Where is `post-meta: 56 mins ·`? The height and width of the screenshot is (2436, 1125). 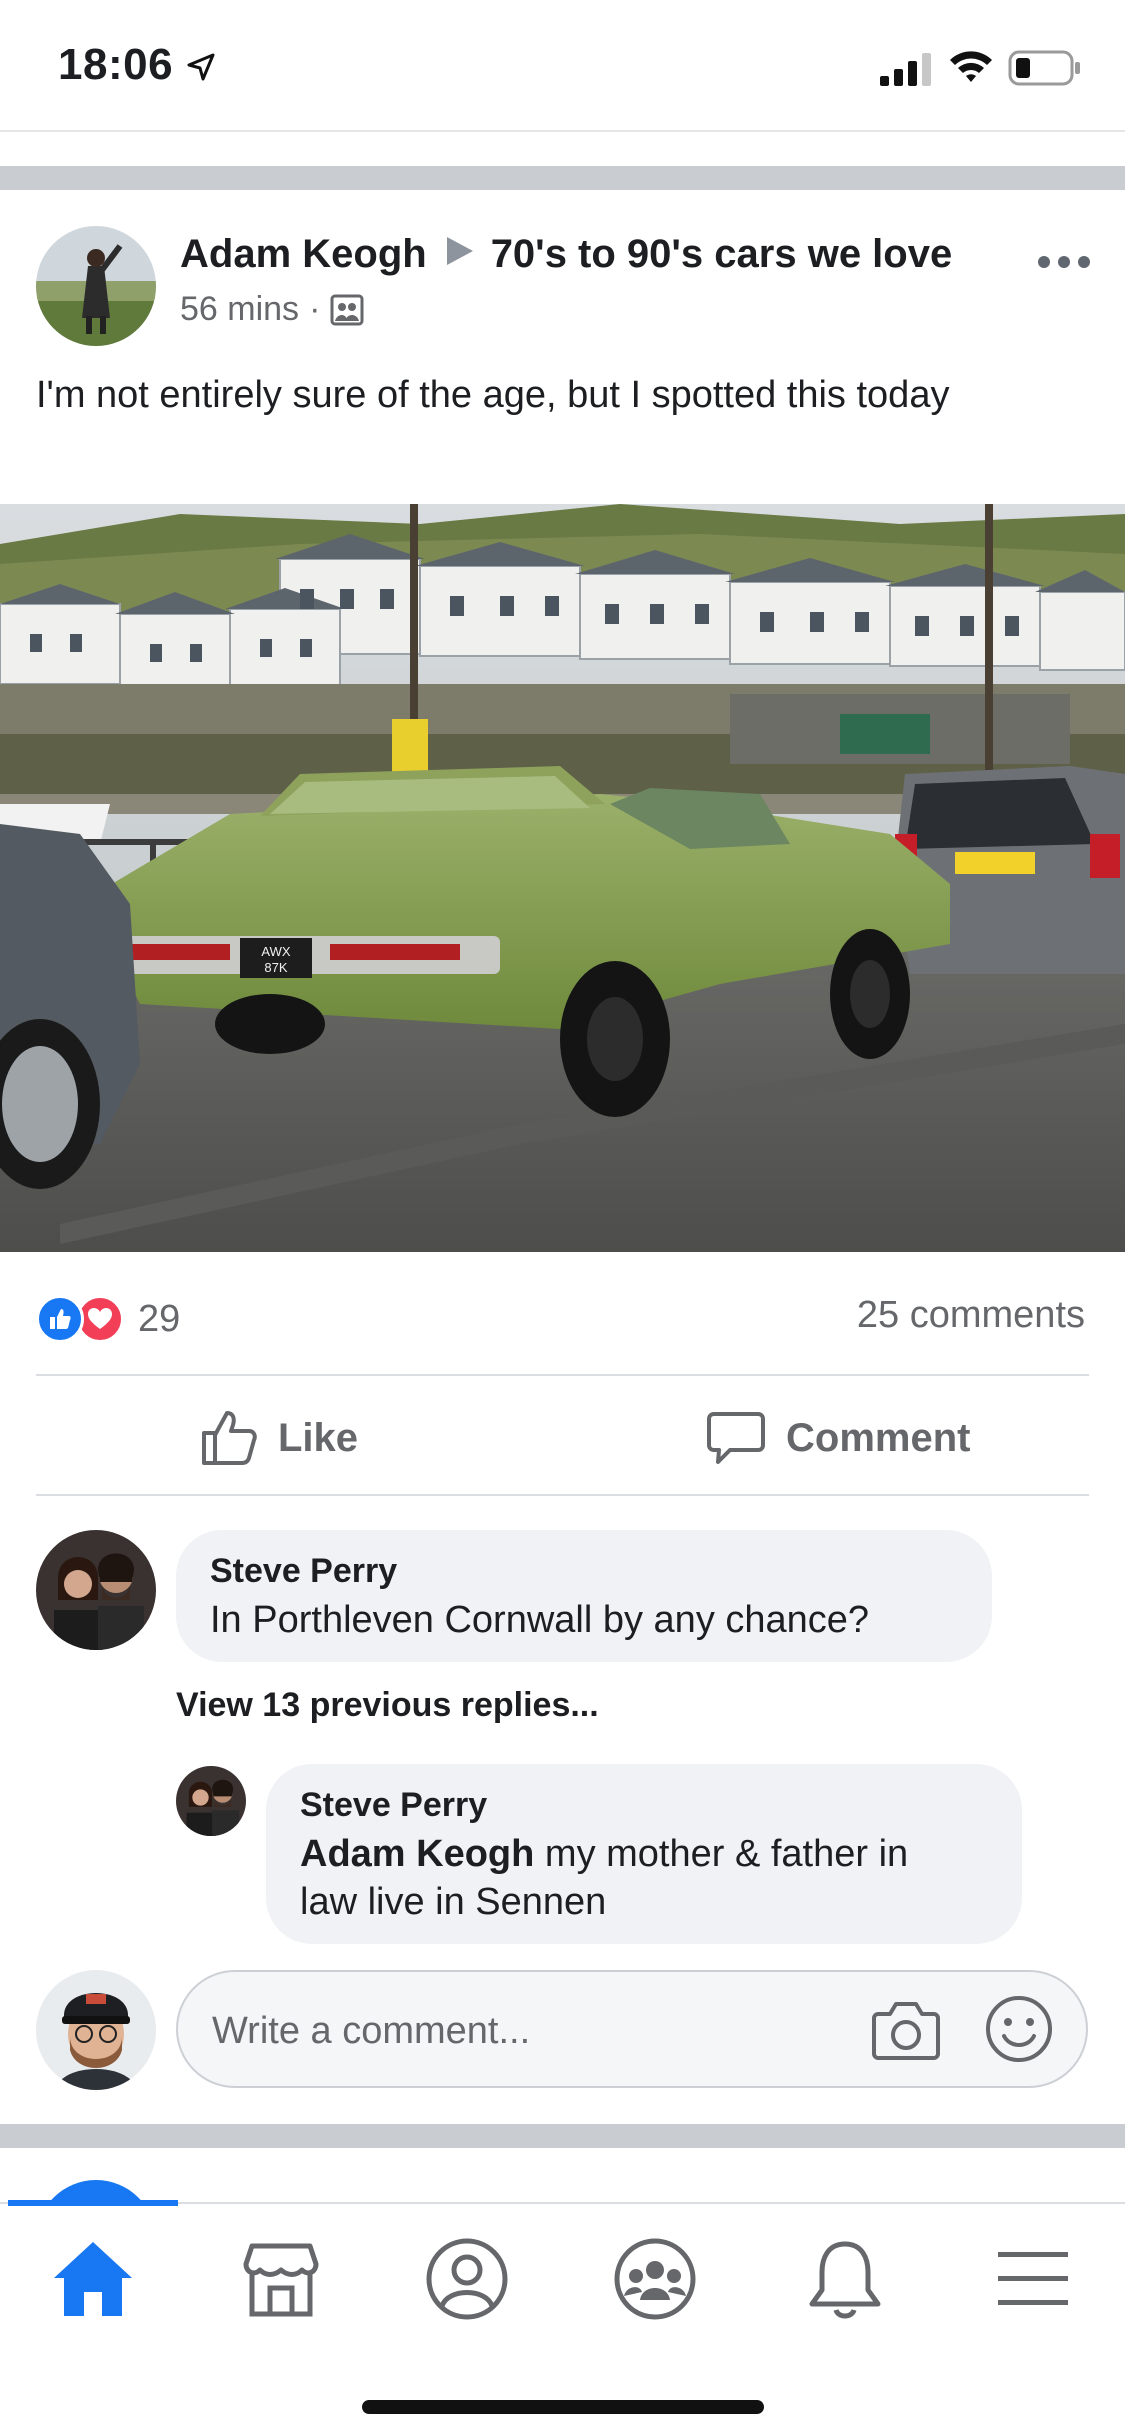 post-meta: 56 mins · is located at coordinates (272, 309).